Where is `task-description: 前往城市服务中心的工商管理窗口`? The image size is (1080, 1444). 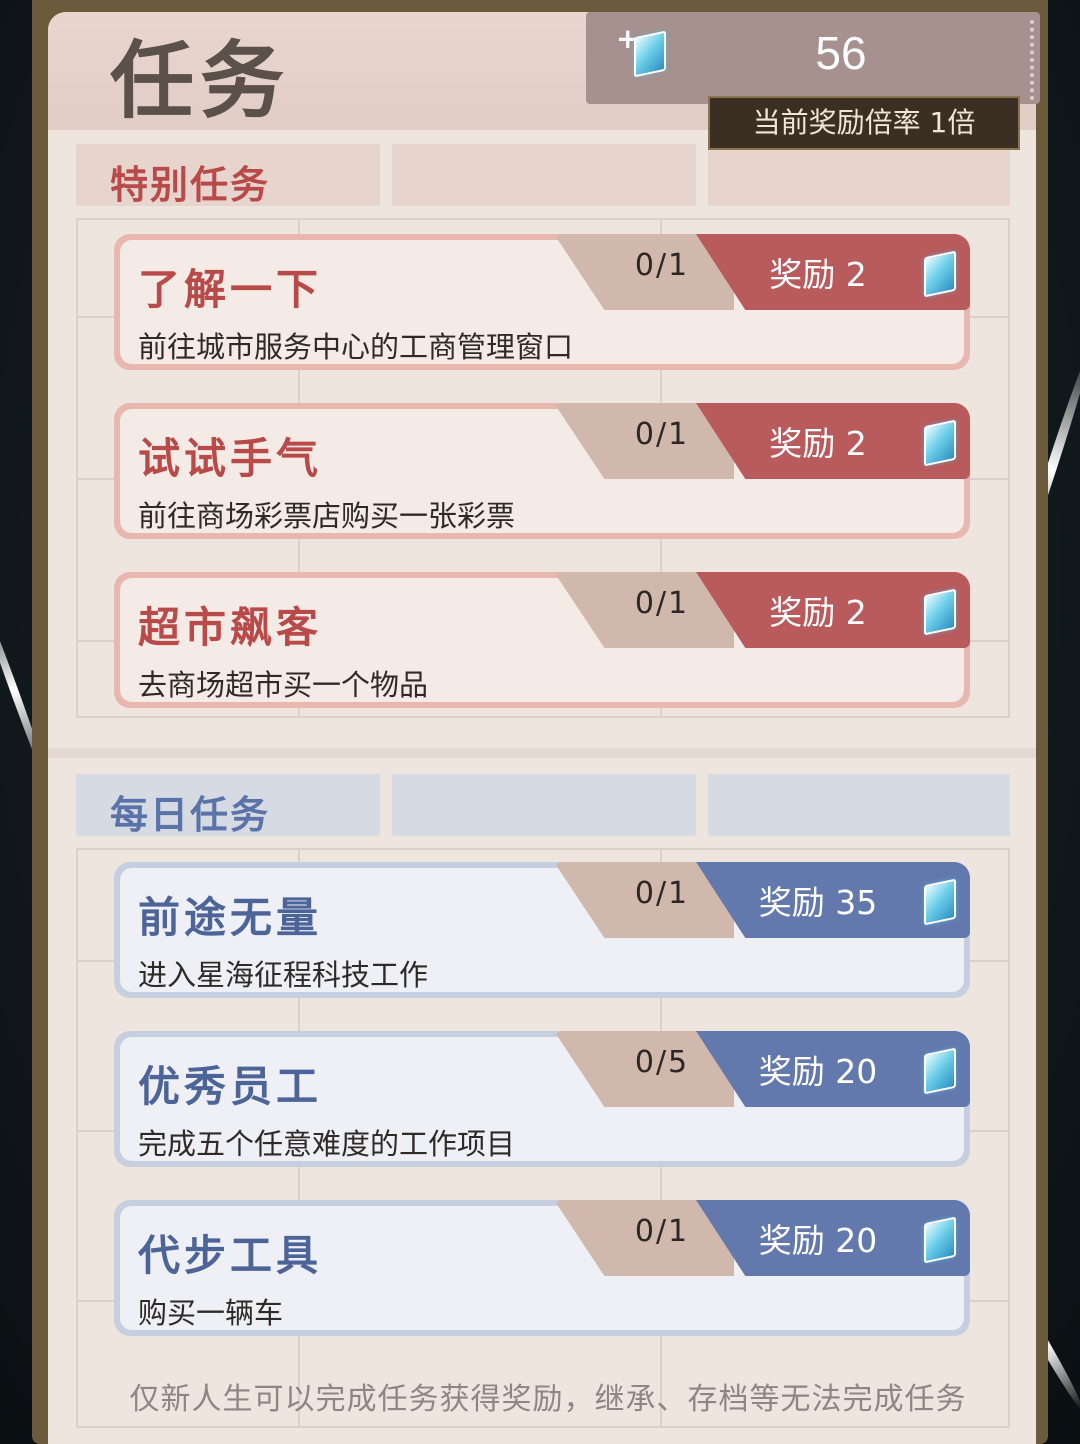 task-description: 前往城市服务中心的工商管理窗口 is located at coordinates (356, 347).